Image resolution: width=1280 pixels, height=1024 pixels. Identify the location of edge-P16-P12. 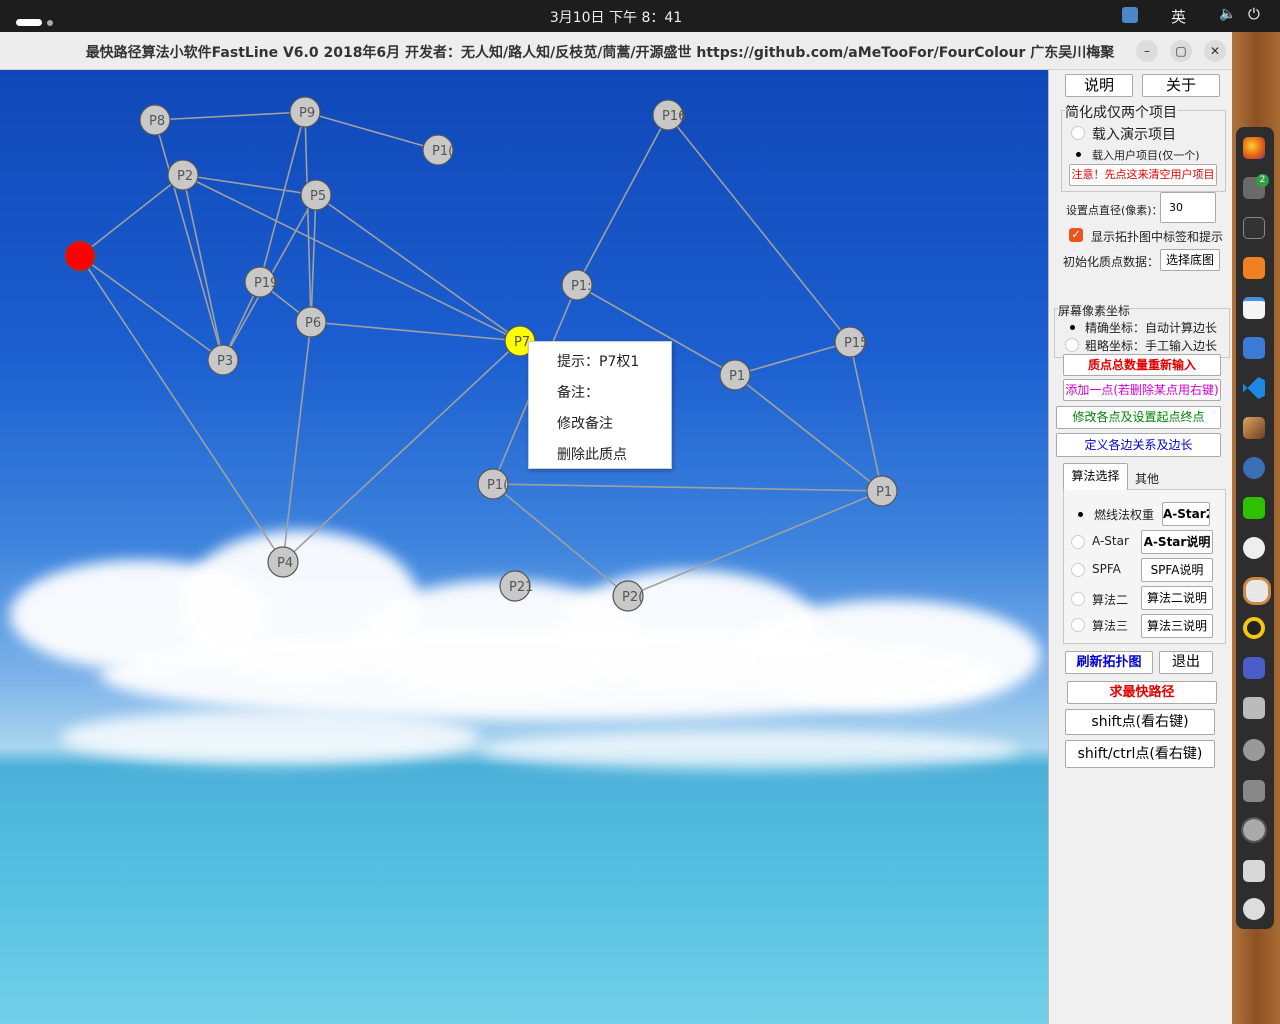
(622, 200).